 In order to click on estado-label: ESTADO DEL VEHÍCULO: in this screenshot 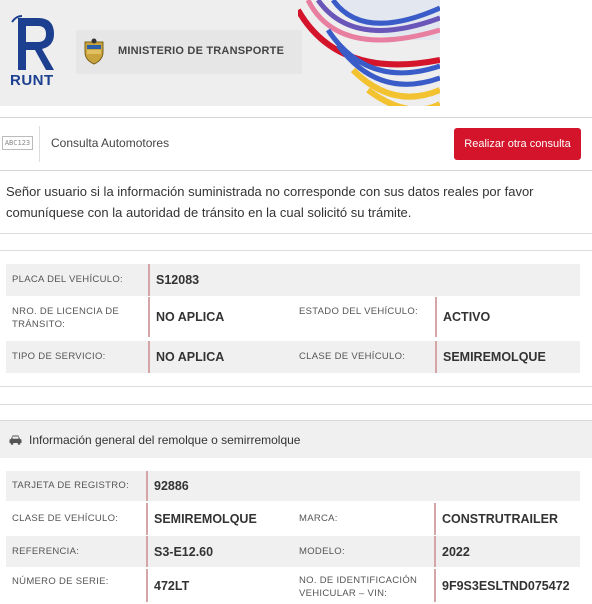, I will do `click(358, 311)`.